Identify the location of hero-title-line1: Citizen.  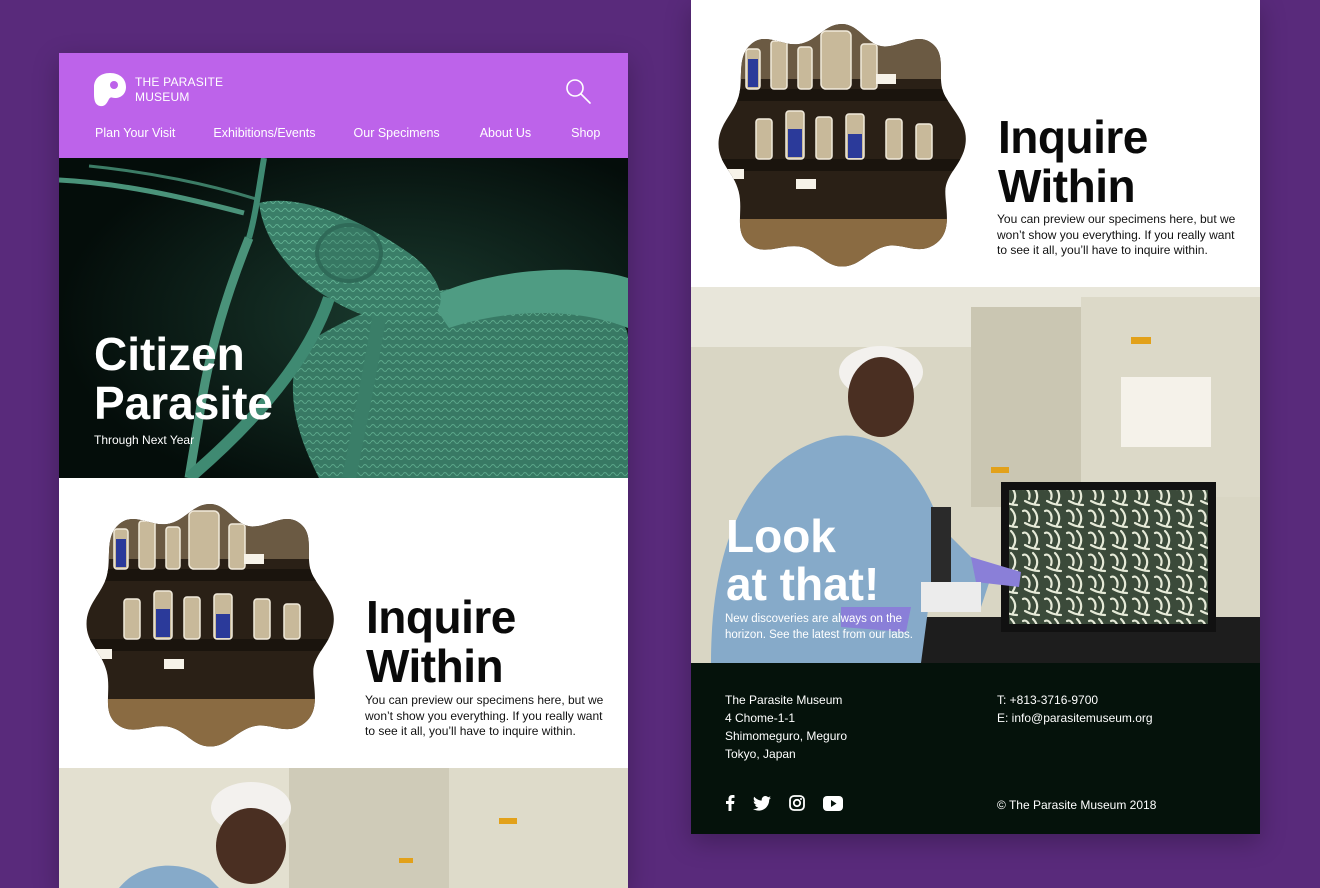
(169, 354).